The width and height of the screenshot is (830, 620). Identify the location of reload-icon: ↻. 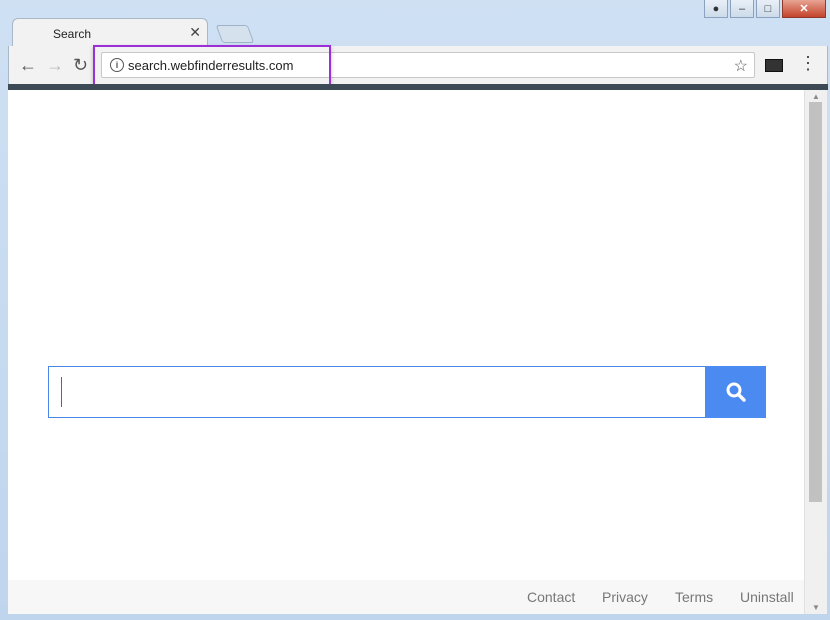
(80, 65).